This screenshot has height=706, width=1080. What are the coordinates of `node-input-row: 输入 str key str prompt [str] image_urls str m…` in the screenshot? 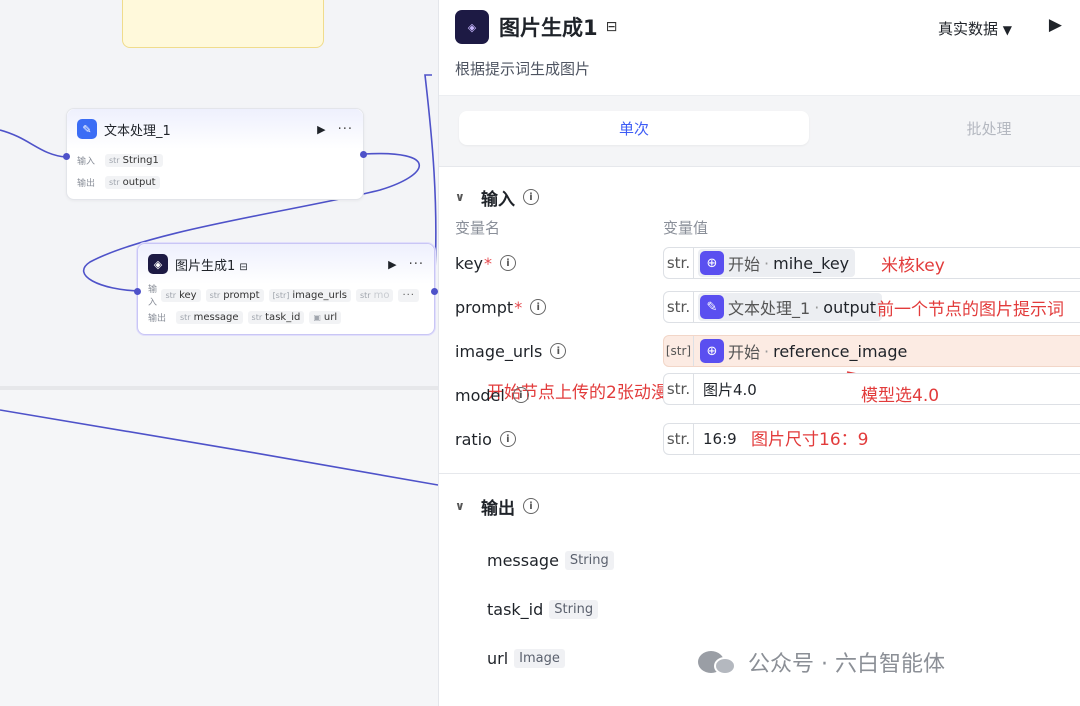 It's located at (286, 296).